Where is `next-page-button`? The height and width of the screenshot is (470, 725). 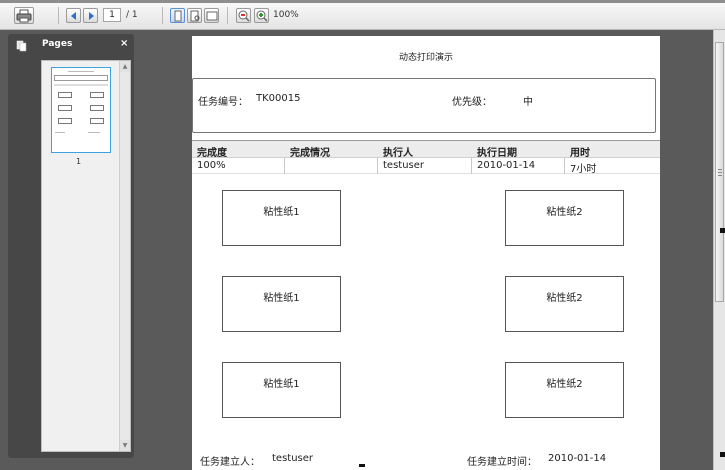
next-page-button is located at coordinates (90, 15).